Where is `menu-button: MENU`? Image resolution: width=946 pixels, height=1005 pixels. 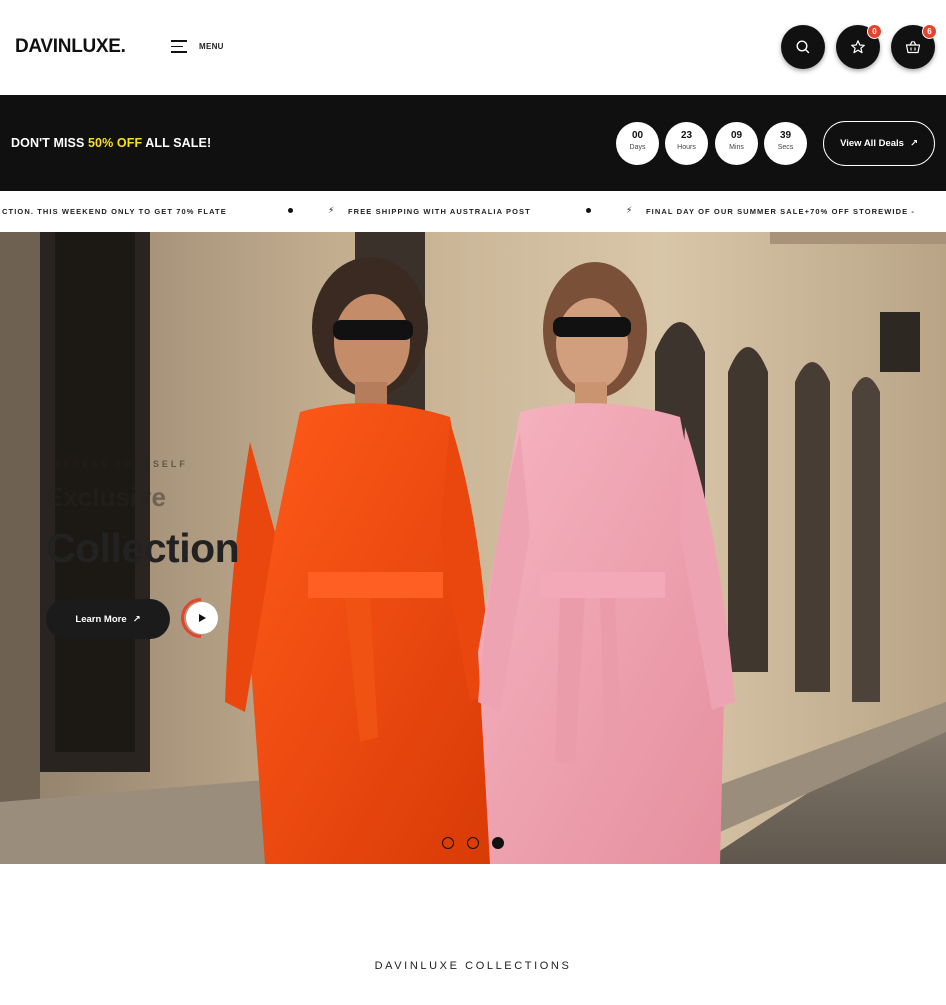 menu-button: MENU is located at coordinates (197, 46).